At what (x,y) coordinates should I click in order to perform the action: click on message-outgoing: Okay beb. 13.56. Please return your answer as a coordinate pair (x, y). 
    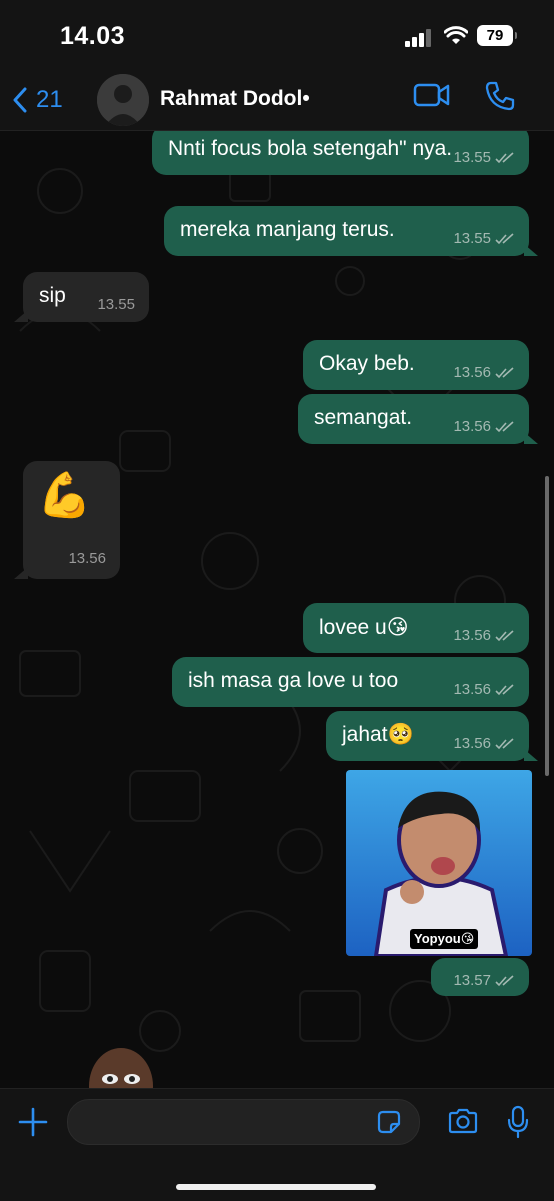
    Looking at the image, I should click on (416, 365).